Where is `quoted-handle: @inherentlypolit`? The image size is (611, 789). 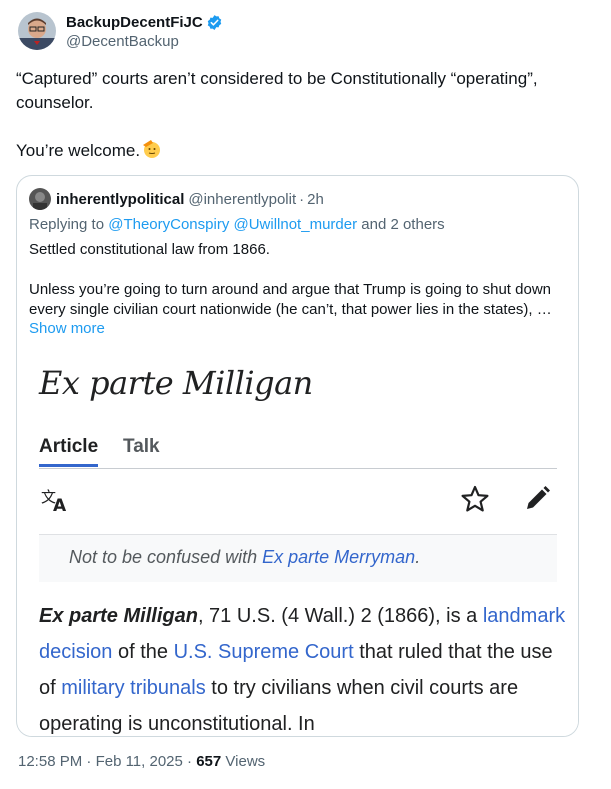
quoted-handle: @inherentlypolit is located at coordinates (242, 199).